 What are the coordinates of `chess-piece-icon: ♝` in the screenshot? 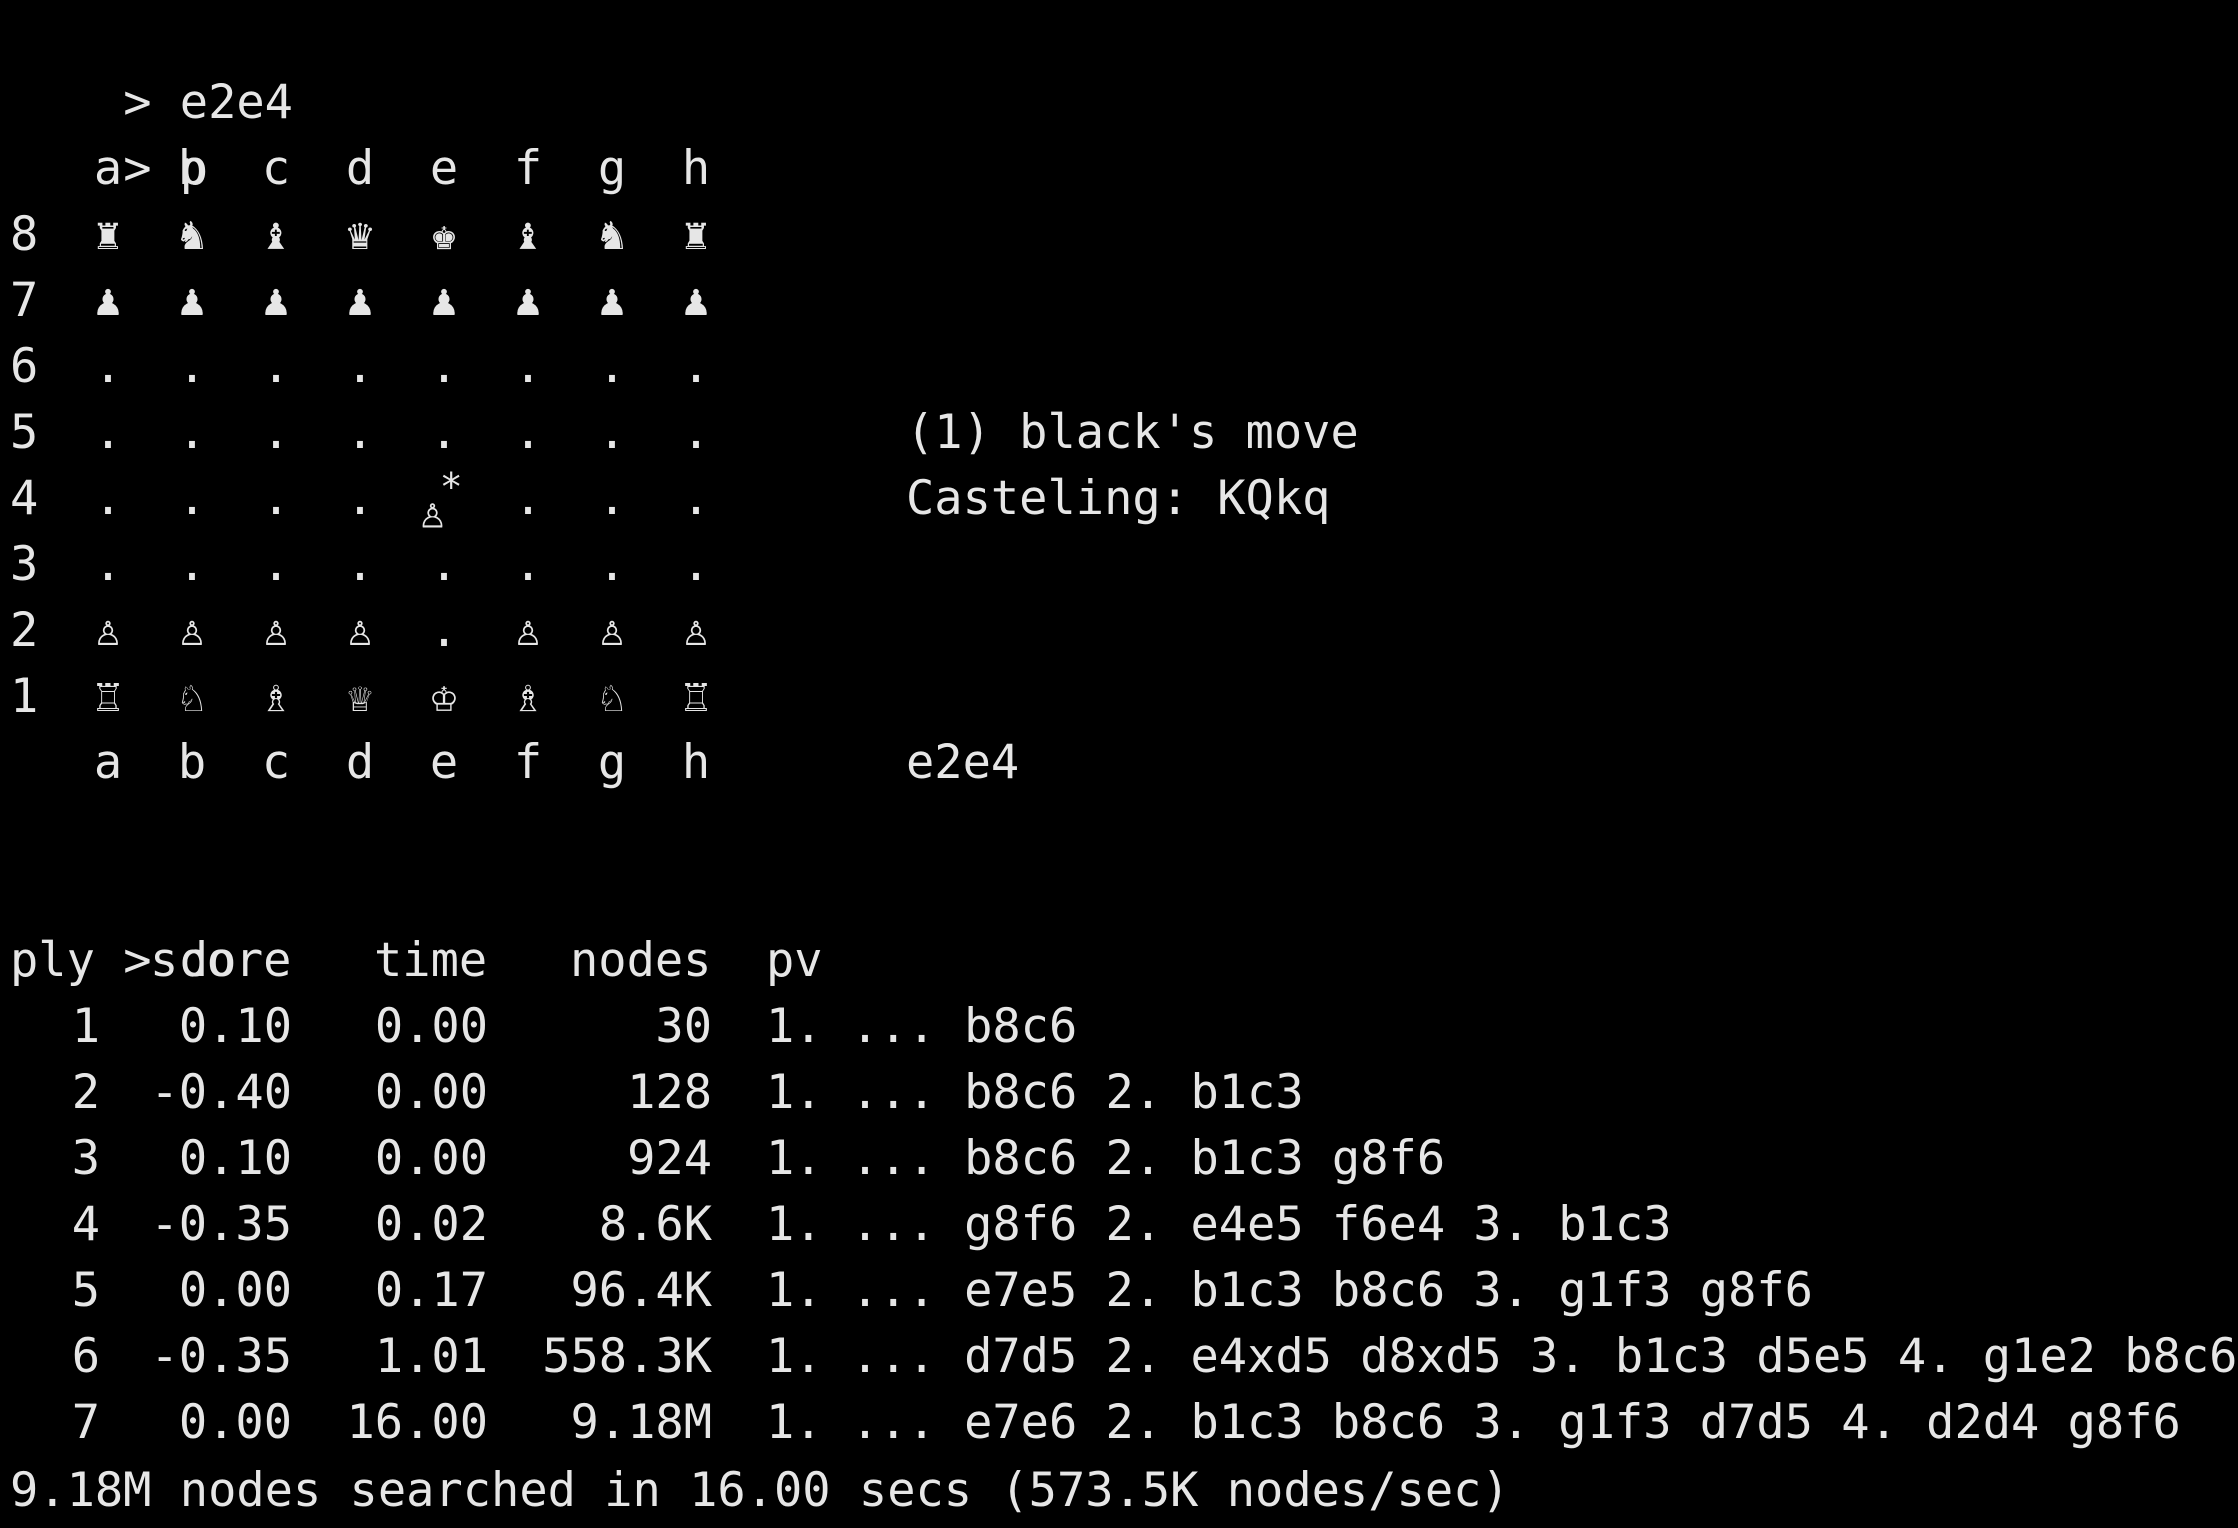 It's located at (528, 235).